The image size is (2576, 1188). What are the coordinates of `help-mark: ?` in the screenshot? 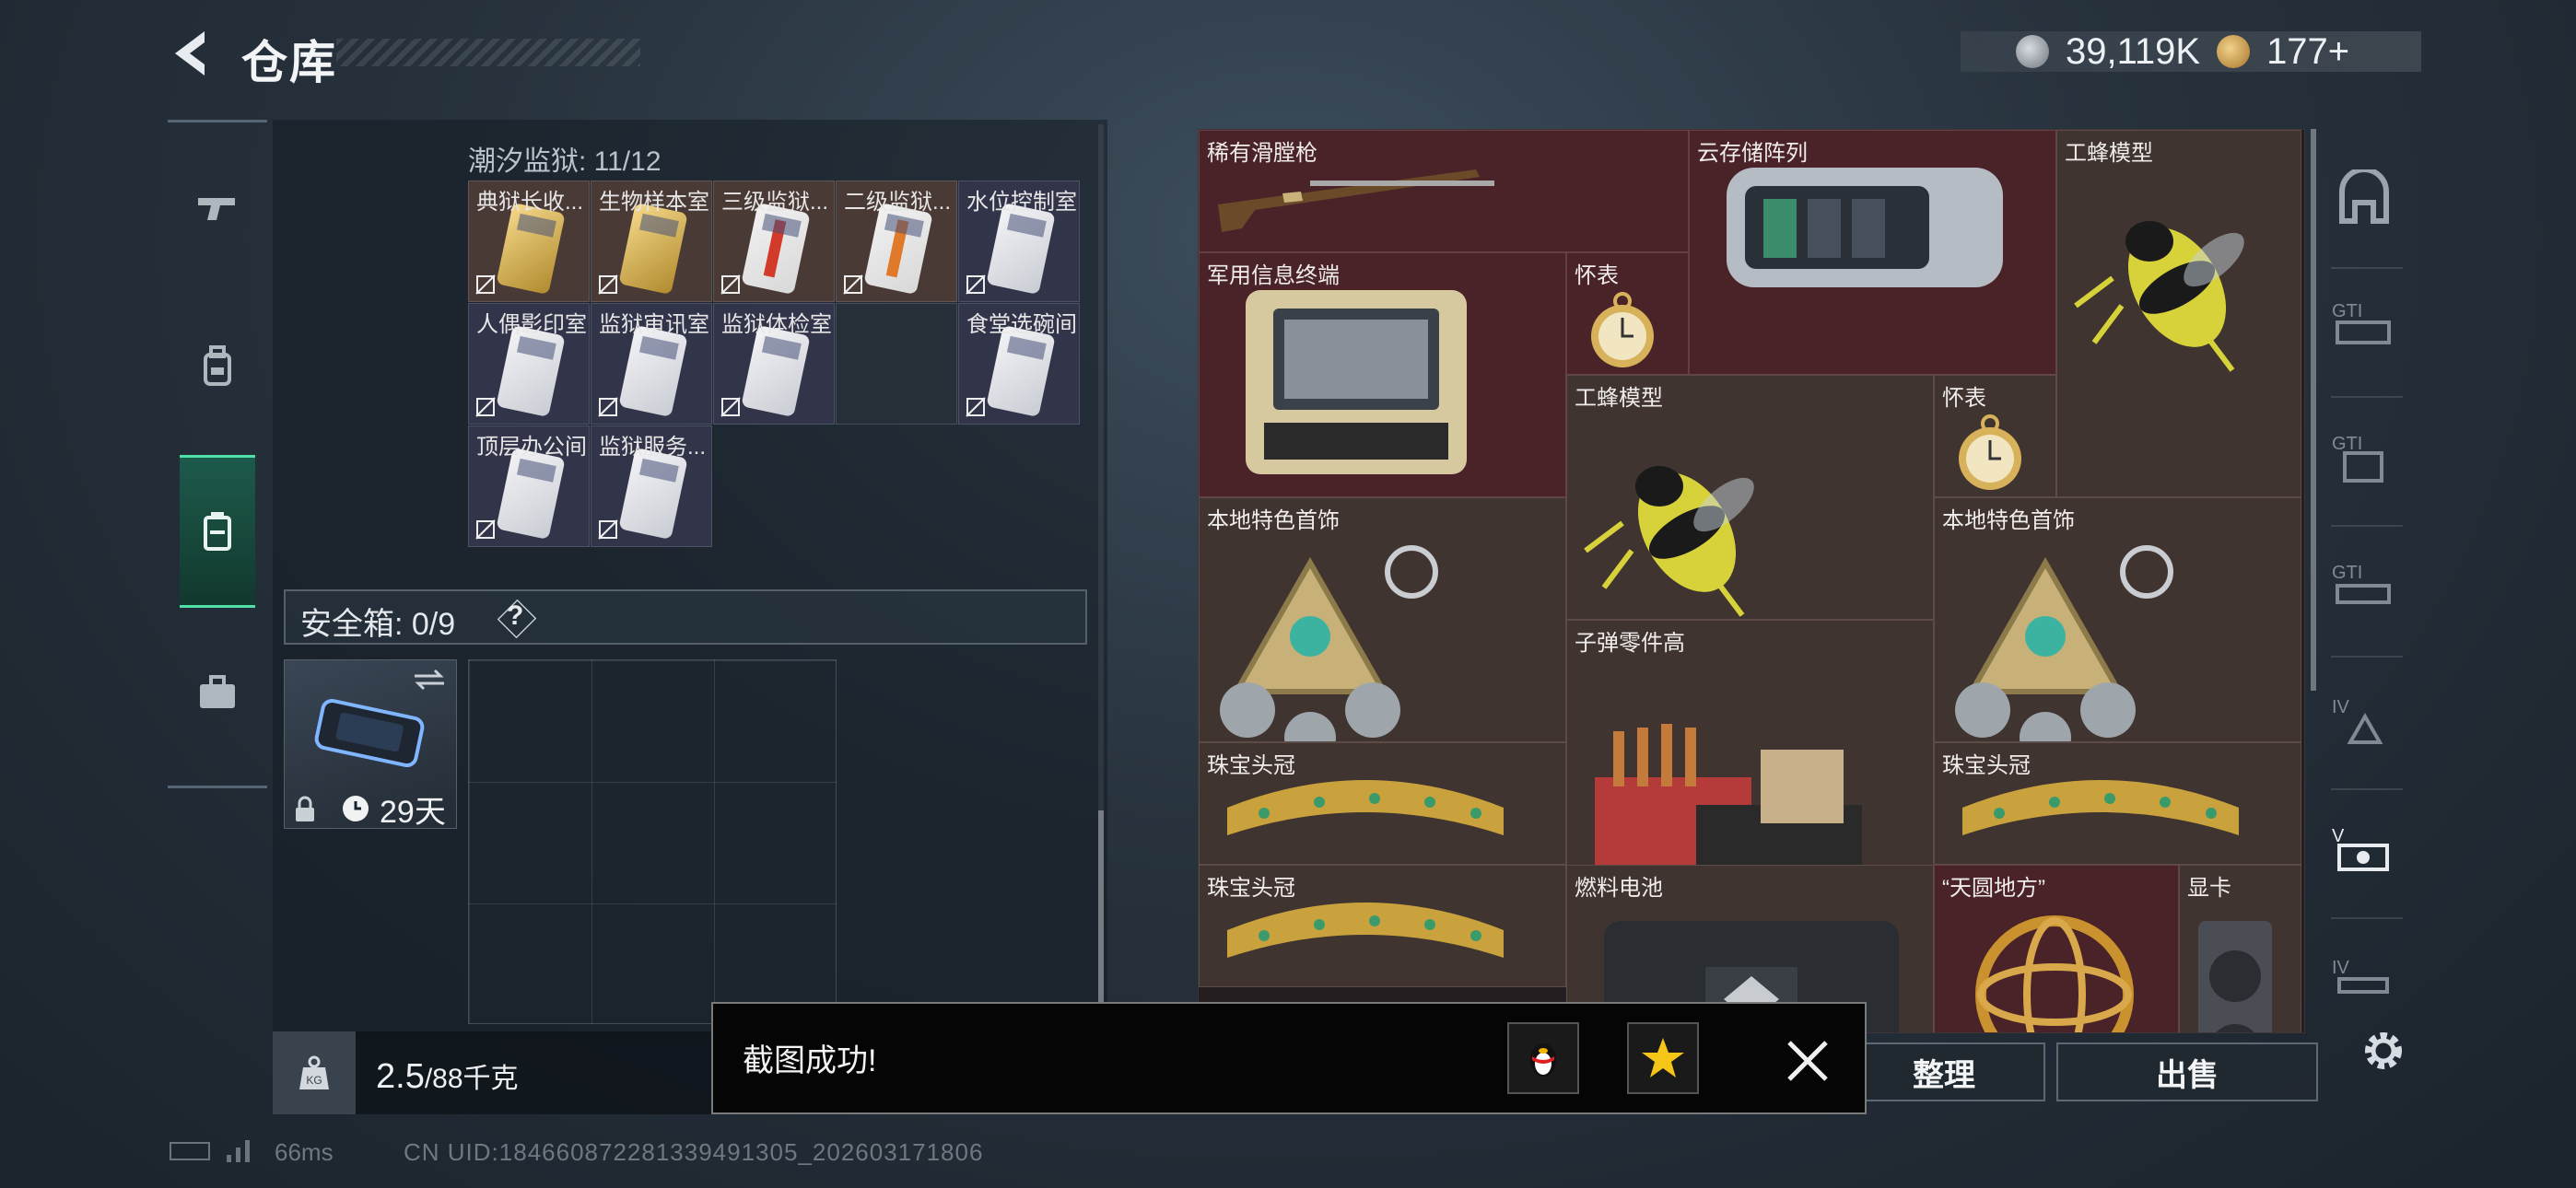 It's located at (515, 616).